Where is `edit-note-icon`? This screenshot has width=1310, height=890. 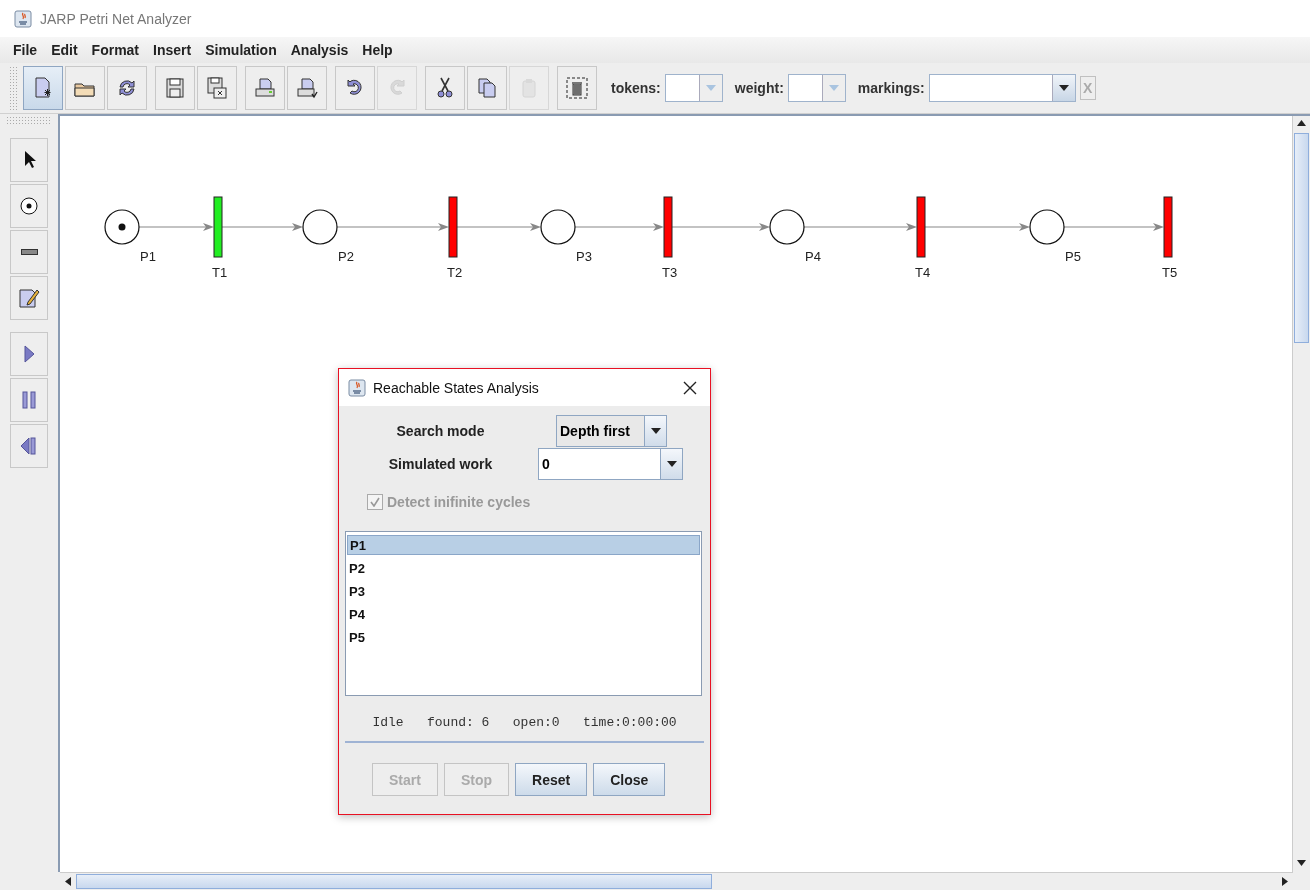 edit-note-icon is located at coordinates (29, 298).